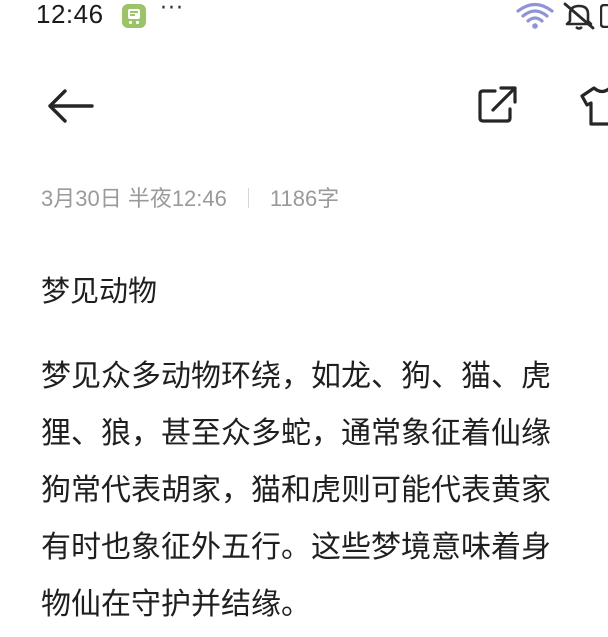  I want to click on back-arrow-icon, so click(70, 109).